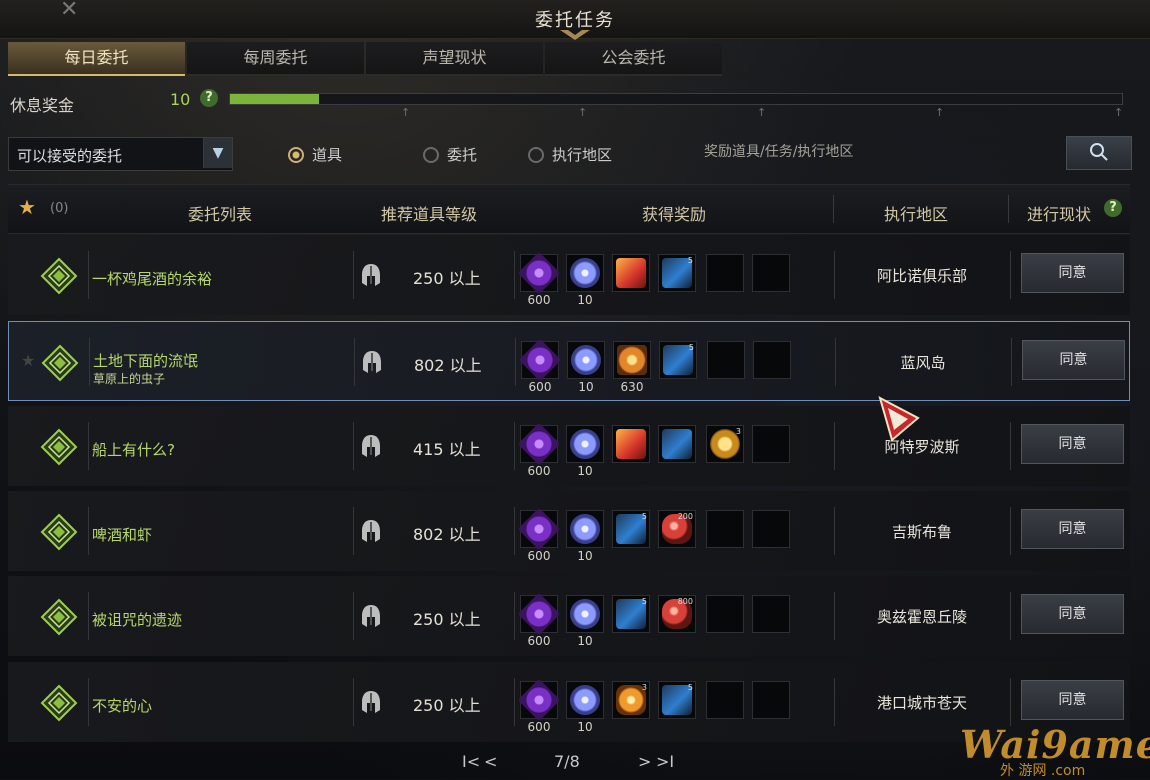 This screenshot has height=780, width=1150. What do you see at coordinates (471, 761) in the screenshot?
I see `page-first-button: I<` at bounding box center [471, 761].